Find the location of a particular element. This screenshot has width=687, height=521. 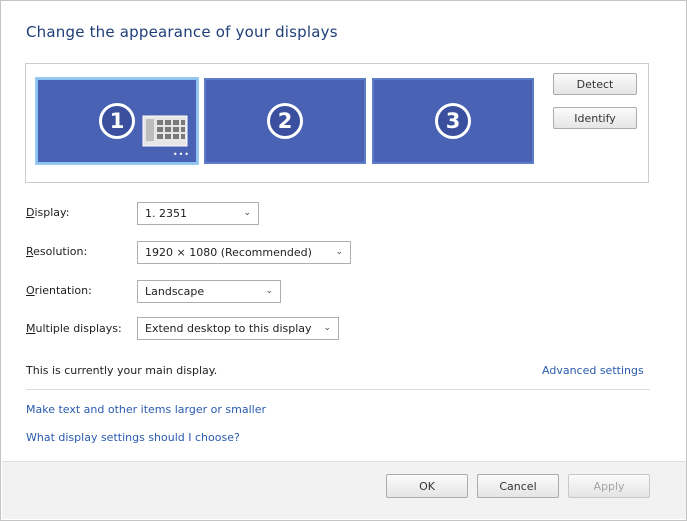

multiple-displays-select-value: Extend desktop to this display is located at coordinates (228, 328).